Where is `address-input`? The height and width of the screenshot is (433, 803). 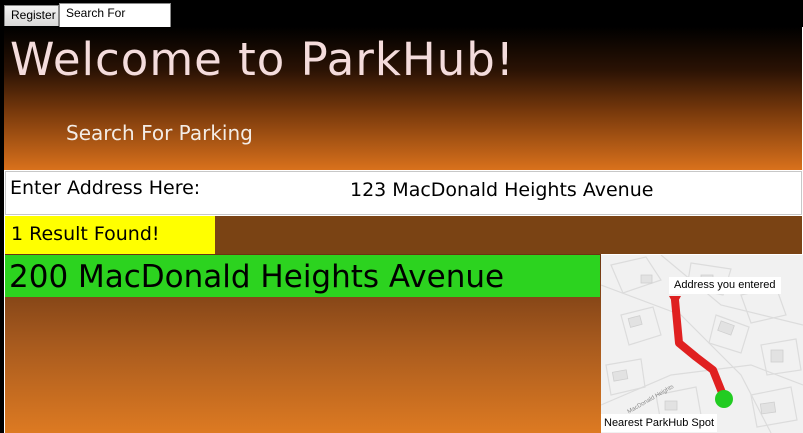
address-input is located at coordinates (570, 190).